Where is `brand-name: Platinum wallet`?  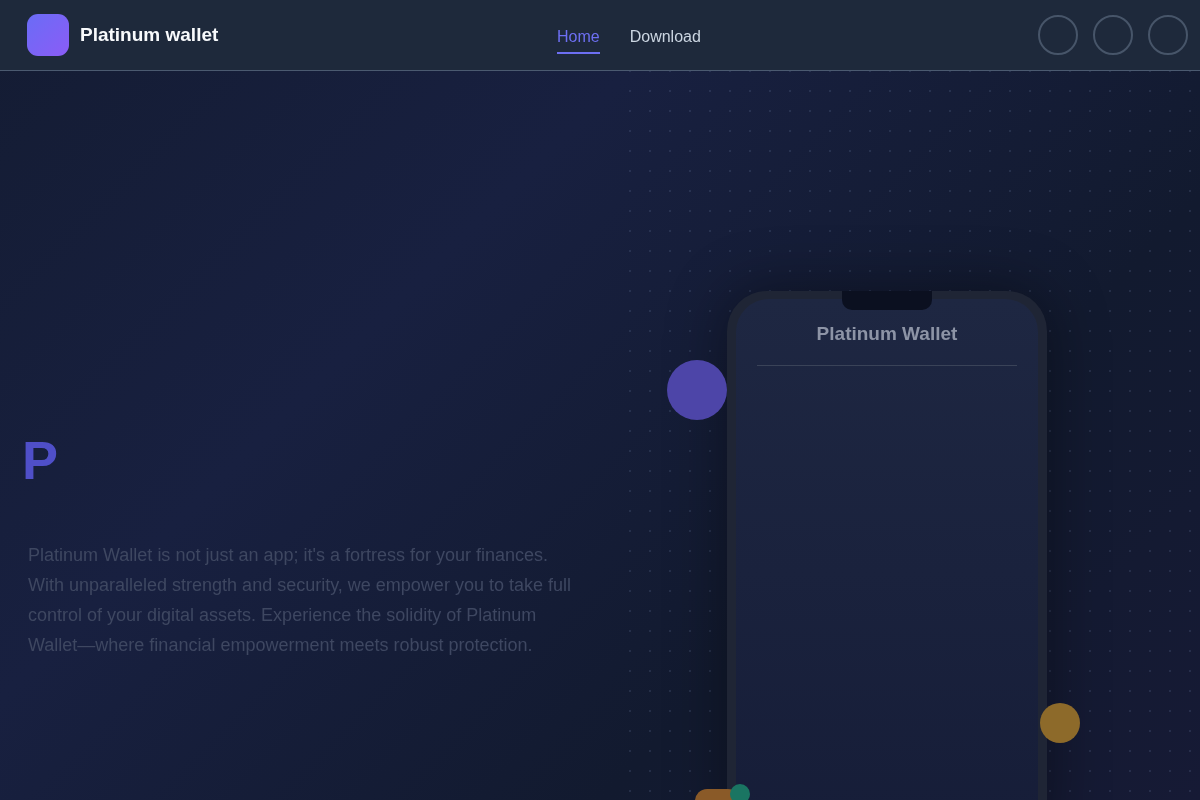 brand-name: Platinum wallet is located at coordinates (149, 35).